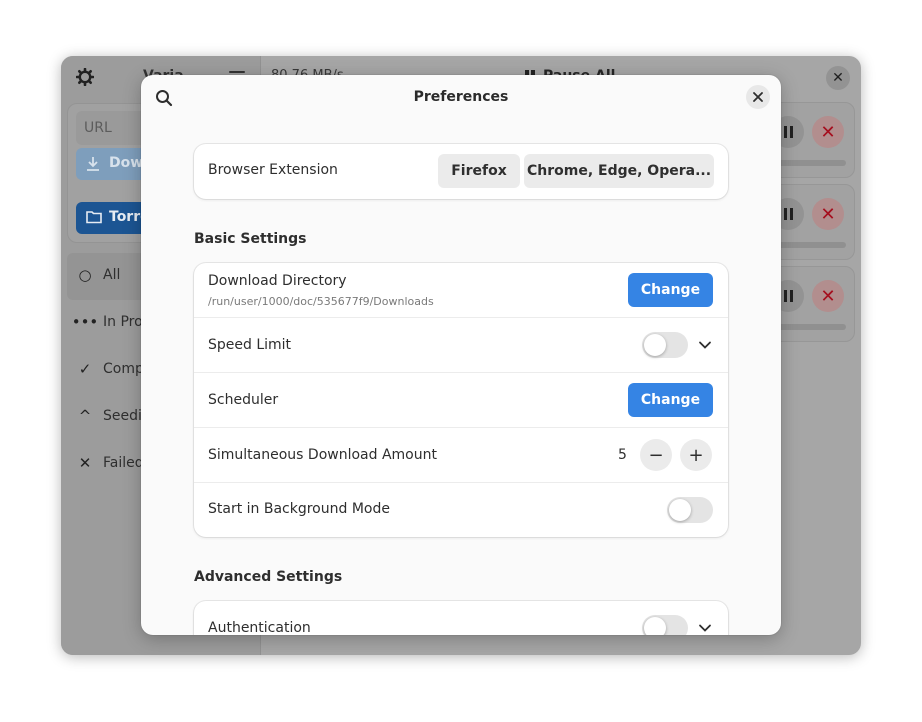 This screenshot has width=922, height=722. Describe the element at coordinates (85, 416) in the screenshot. I see `chevron-up-icon: ^` at that location.